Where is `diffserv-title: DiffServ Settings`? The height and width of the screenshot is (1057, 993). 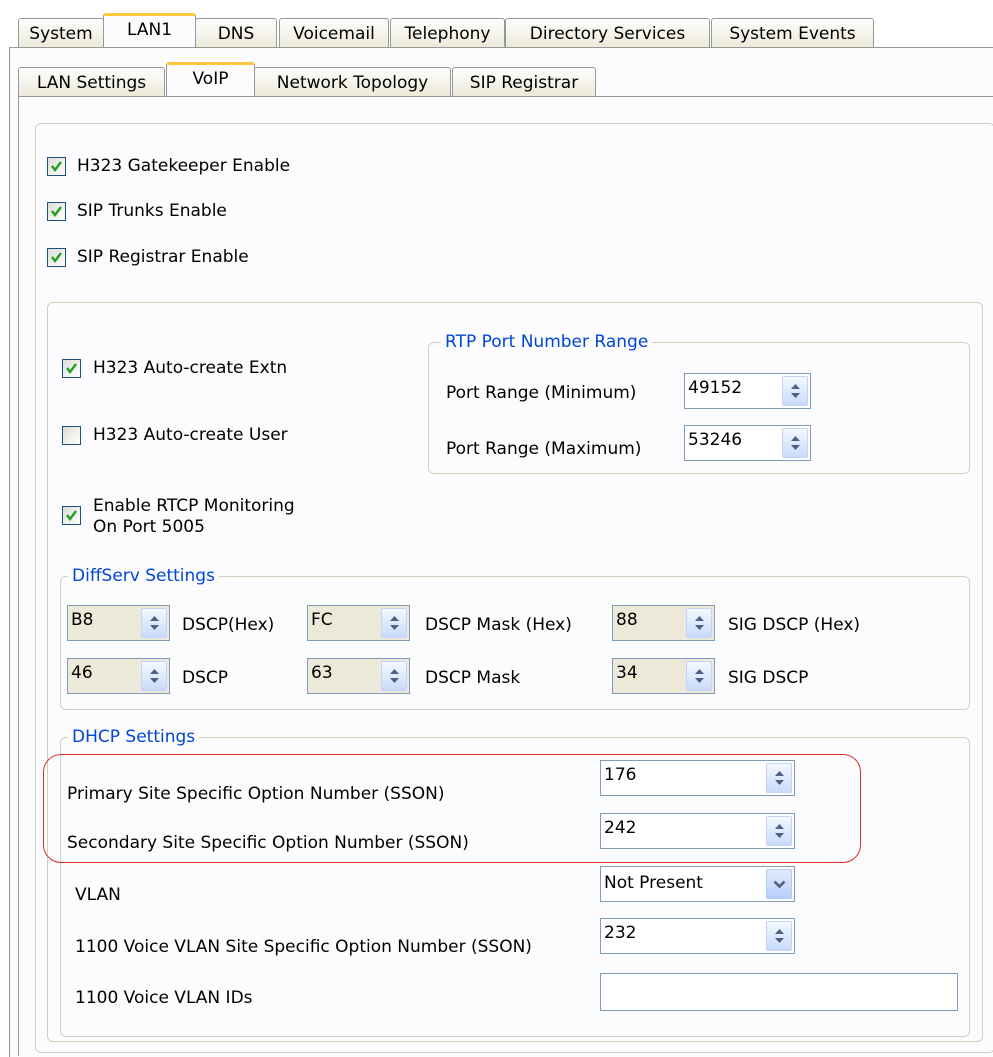 diffserv-title: DiffServ Settings is located at coordinates (143, 576).